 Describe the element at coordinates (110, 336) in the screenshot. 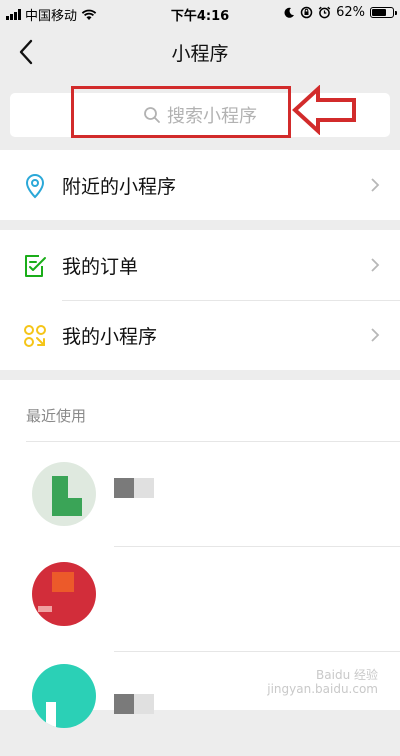

I see `menu-item-label: 我的小程序` at that location.